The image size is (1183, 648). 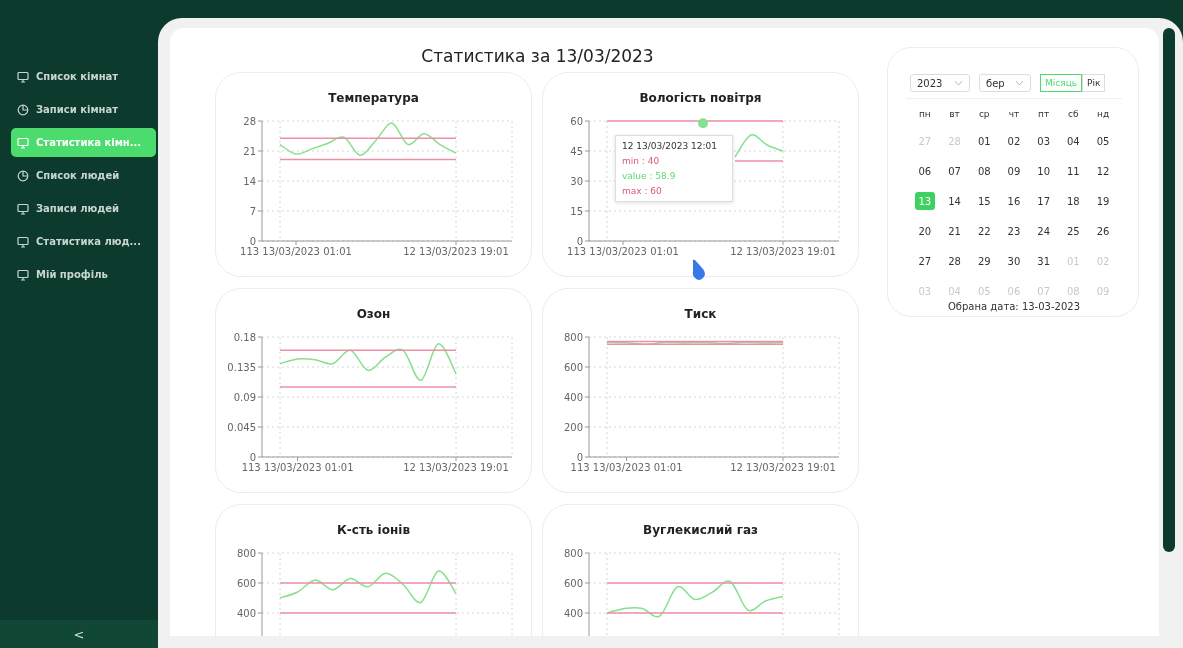 I want to click on page-title: Статистика за 13/03/2023, so click(x=537, y=56).